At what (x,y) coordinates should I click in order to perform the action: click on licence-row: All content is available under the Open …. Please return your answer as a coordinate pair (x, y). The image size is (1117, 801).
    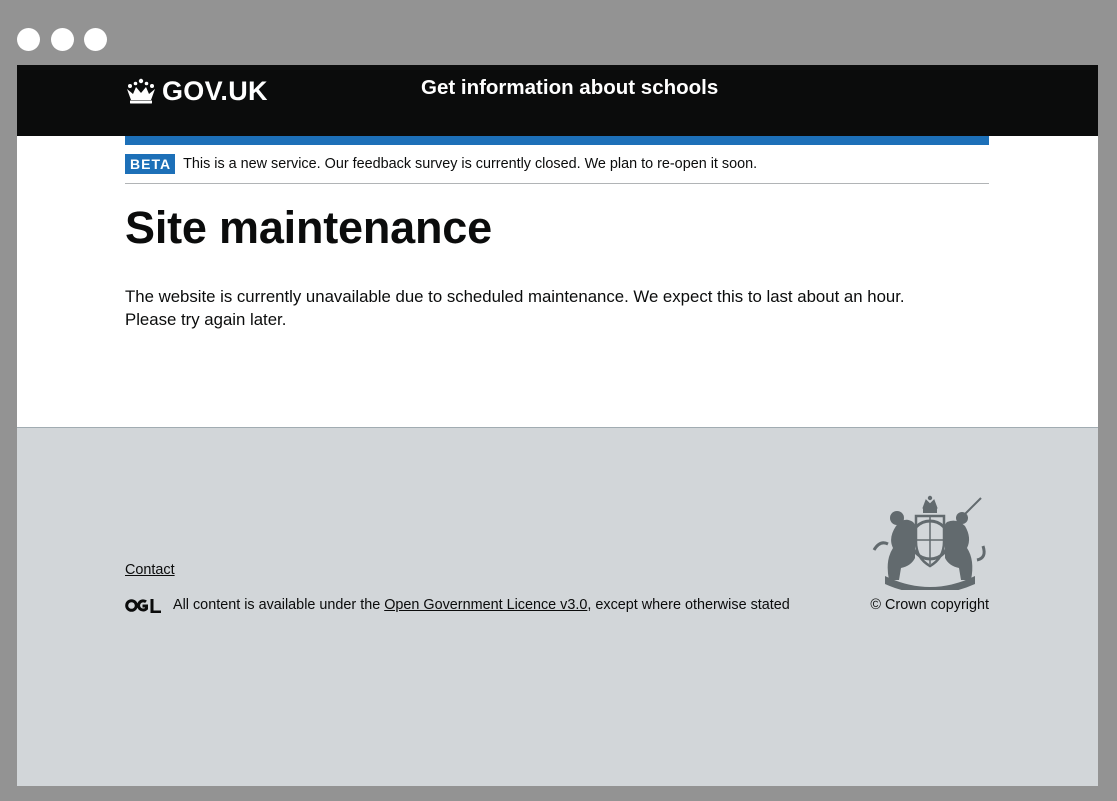
    Looking at the image, I should click on (457, 605).